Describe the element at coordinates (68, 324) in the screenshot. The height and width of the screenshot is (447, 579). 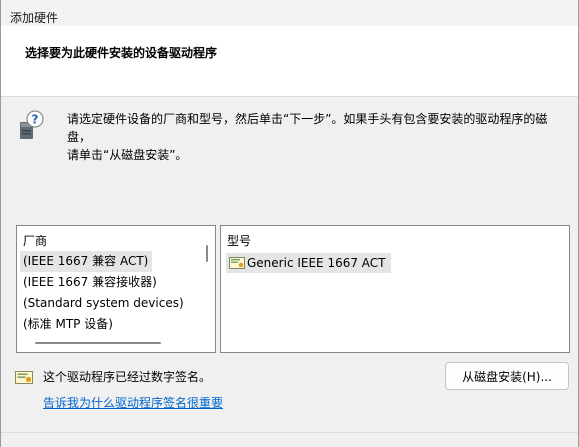
I see `manufacturer-item: (标准 MTP 设备)` at that location.